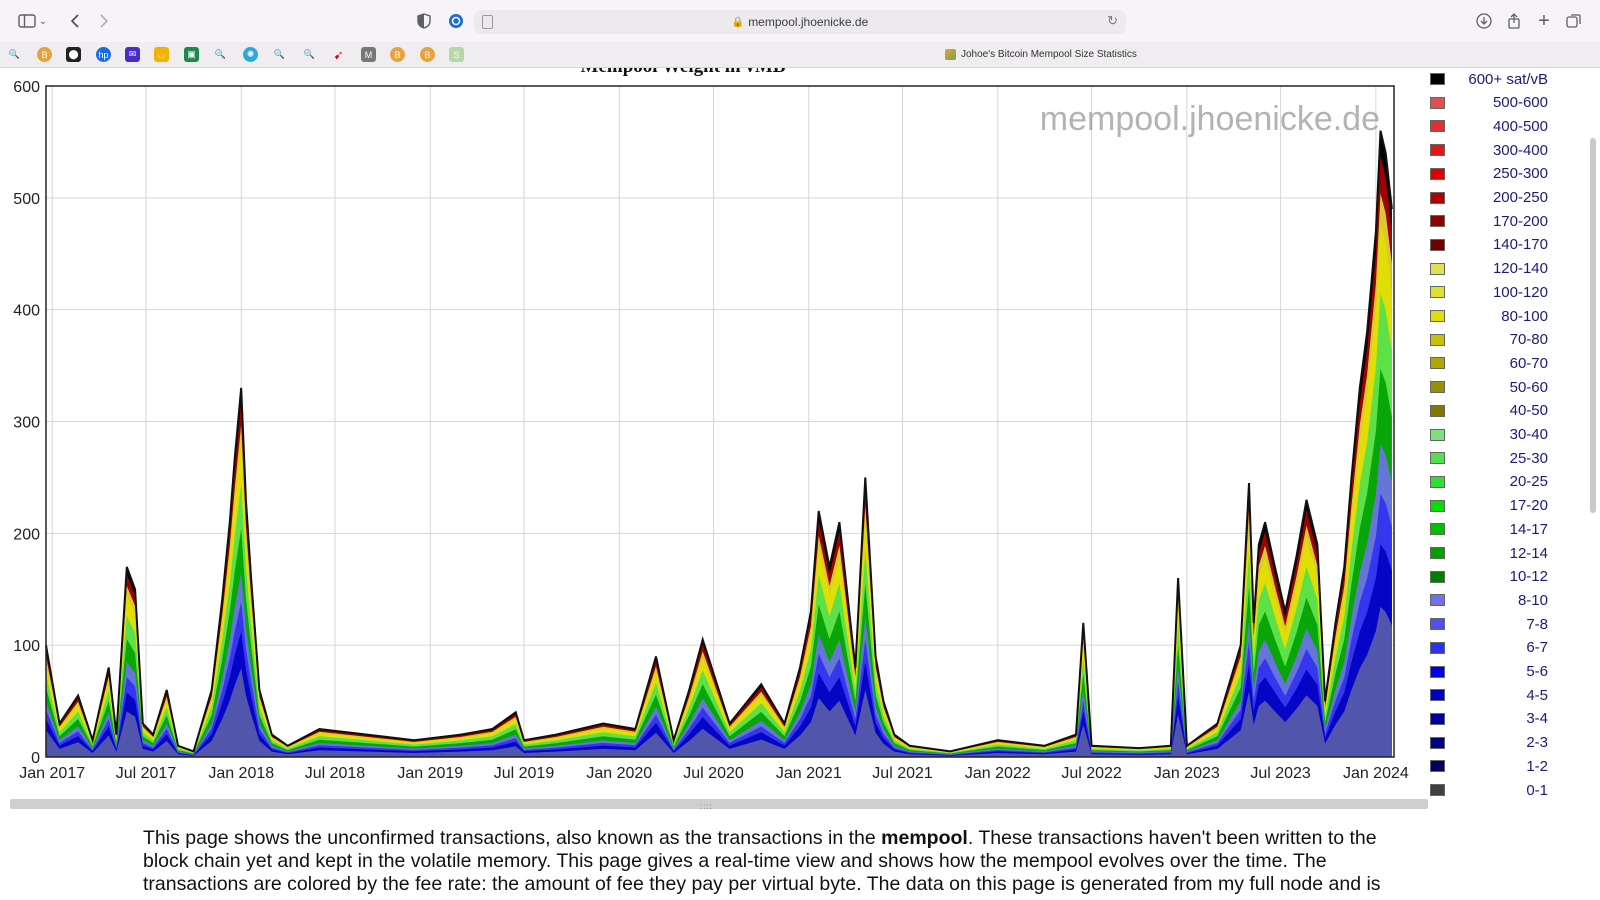 This screenshot has height=900, width=1600. I want to click on legend-item: 400-500, so click(1489, 126).